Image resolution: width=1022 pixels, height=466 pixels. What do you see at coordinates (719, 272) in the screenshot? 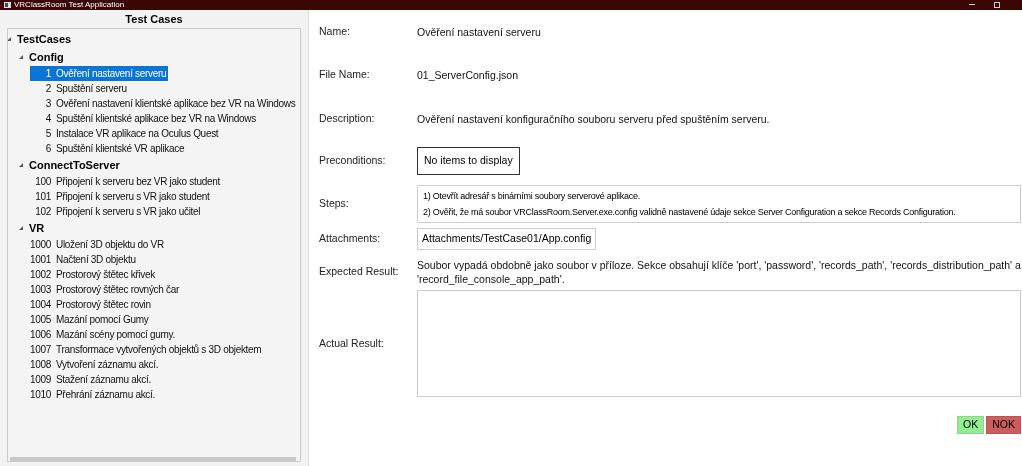
I see `field-value: Soubor vypadá obdobně jako soubor v příloze. Sekce obsahují klíče 'port', 'password', 'records_path', 'records_distribution_path' a 'record_file_console_app_path'.` at bounding box center [719, 272].